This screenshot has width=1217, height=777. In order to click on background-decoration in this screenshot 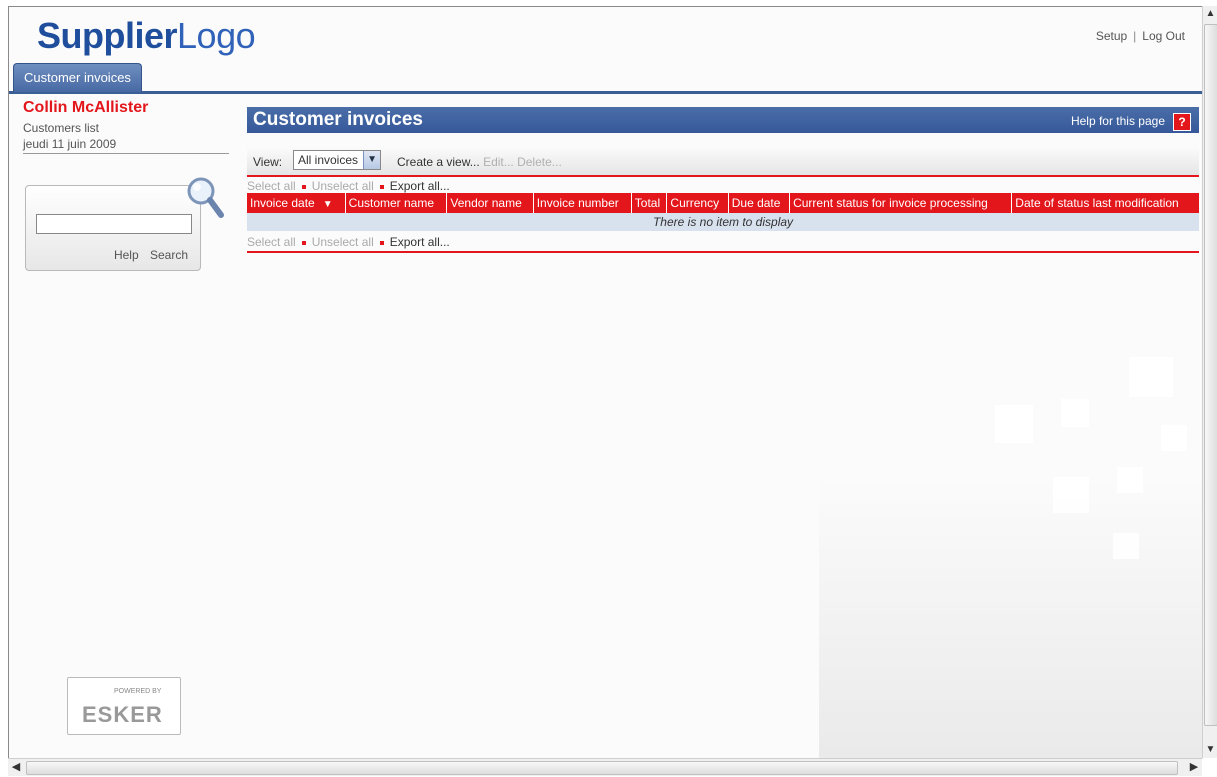, I will do `click(1011, 618)`.